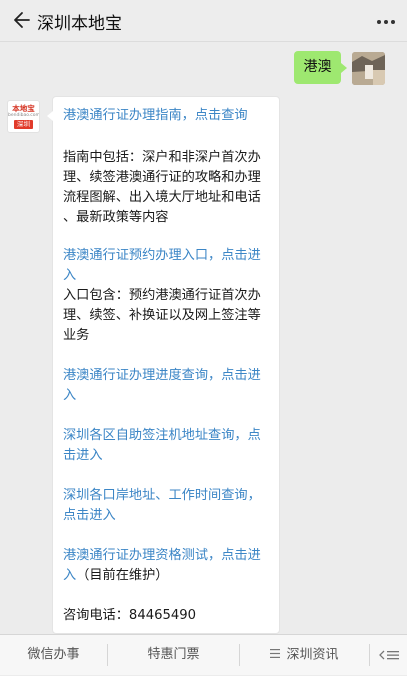 This screenshot has height=676, width=407. I want to click on appointment-link: 入, so click(170, 276).